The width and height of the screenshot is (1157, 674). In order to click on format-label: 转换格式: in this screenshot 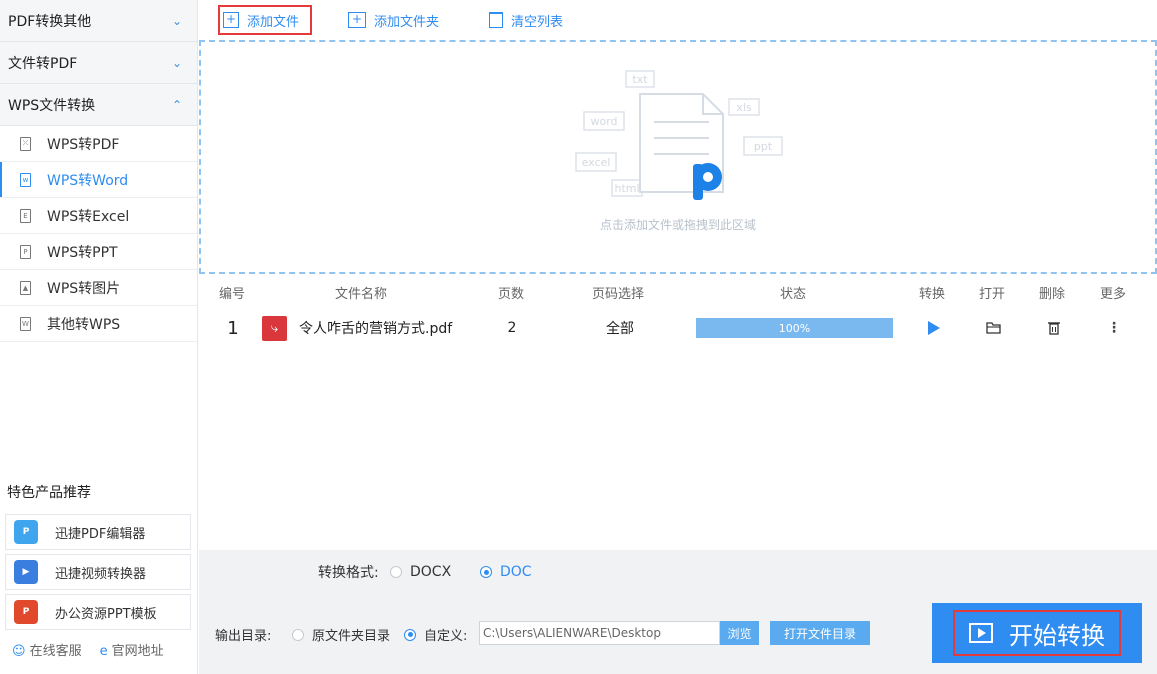, I will do `click(348, 573)`.